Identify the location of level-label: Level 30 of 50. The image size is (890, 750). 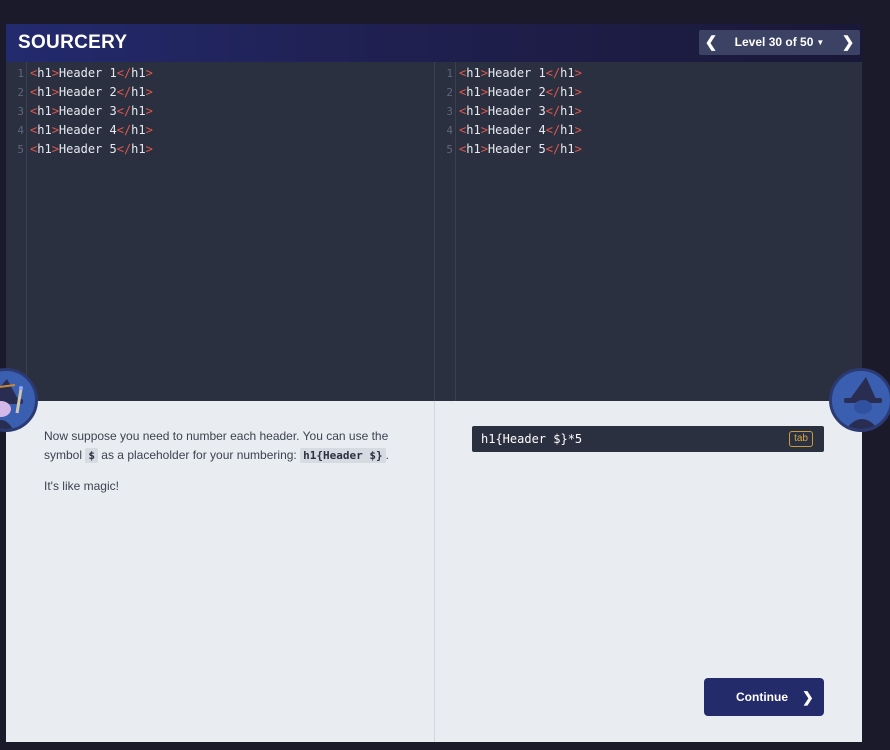
(774, 42).